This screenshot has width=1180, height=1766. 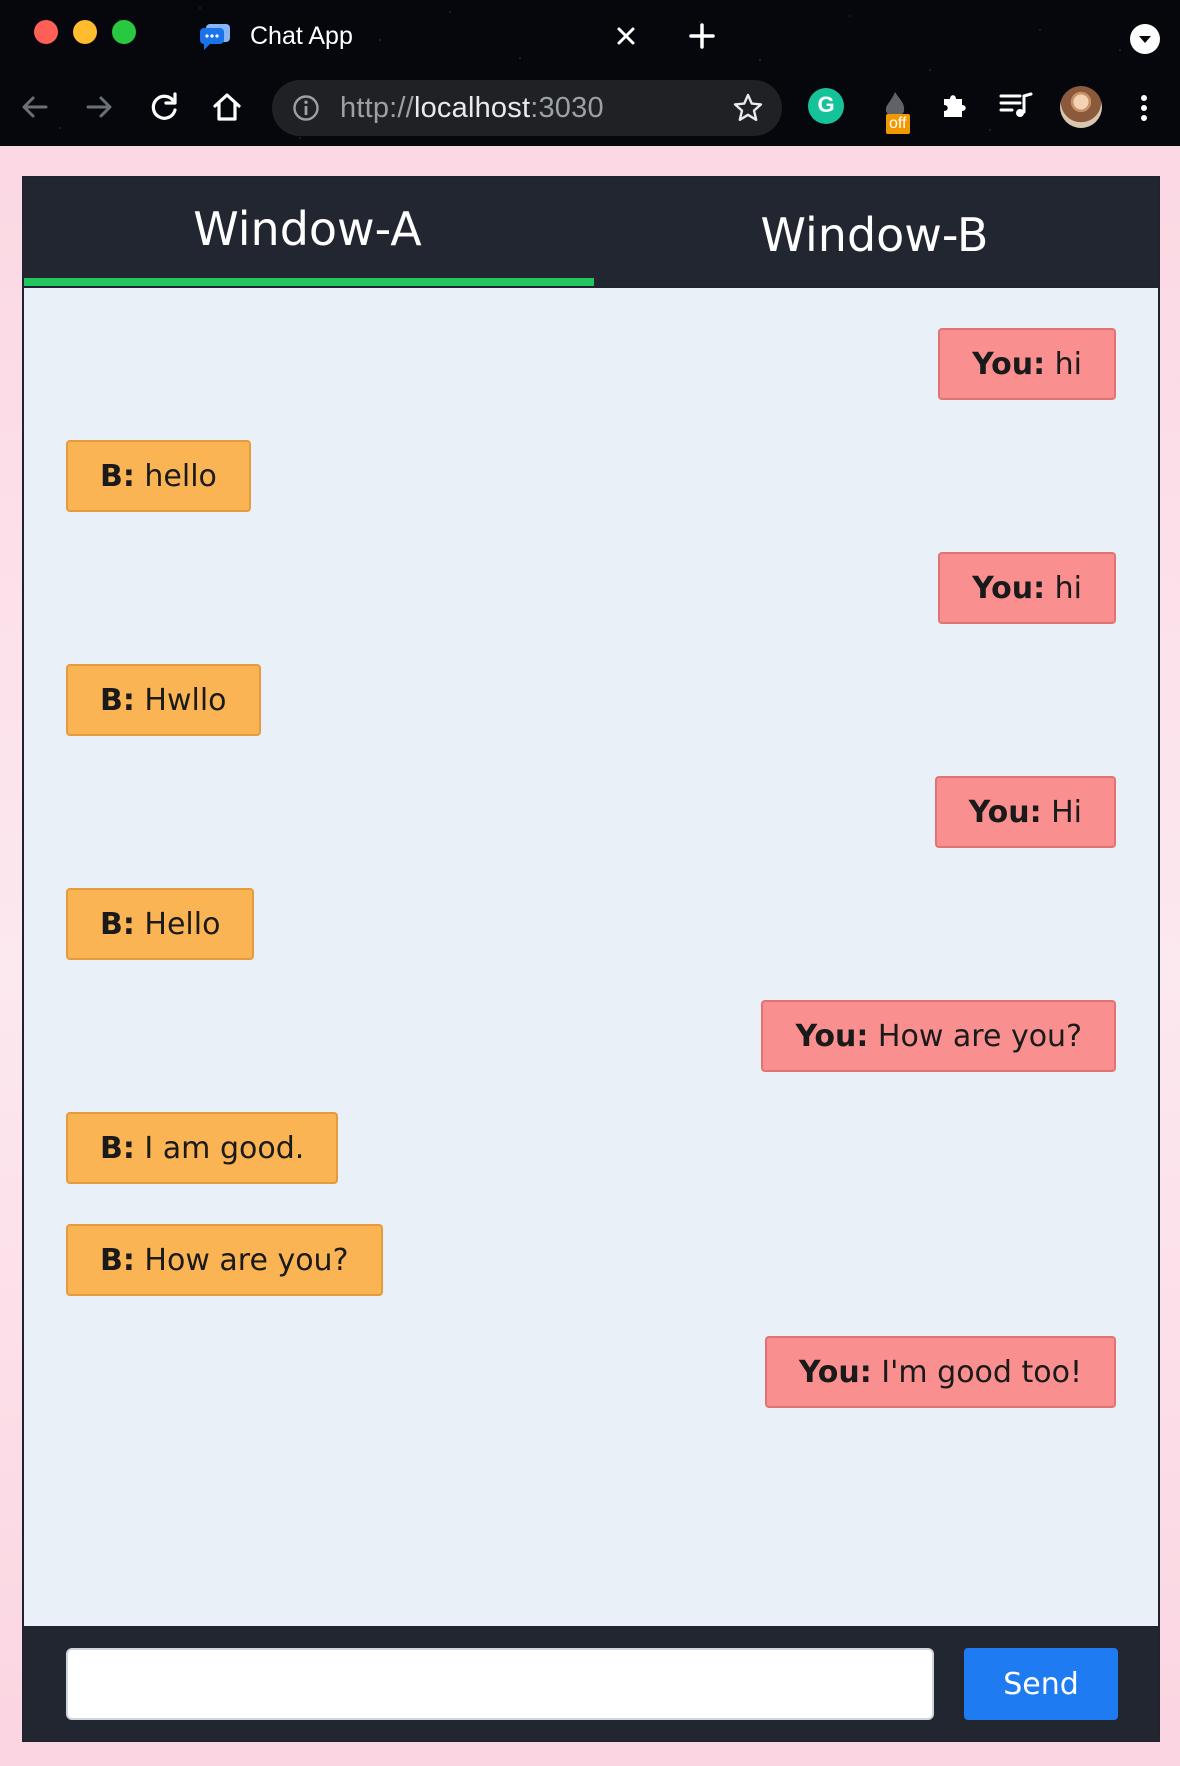 I want to click on puzzle-icon, so click(x=955, y=105).